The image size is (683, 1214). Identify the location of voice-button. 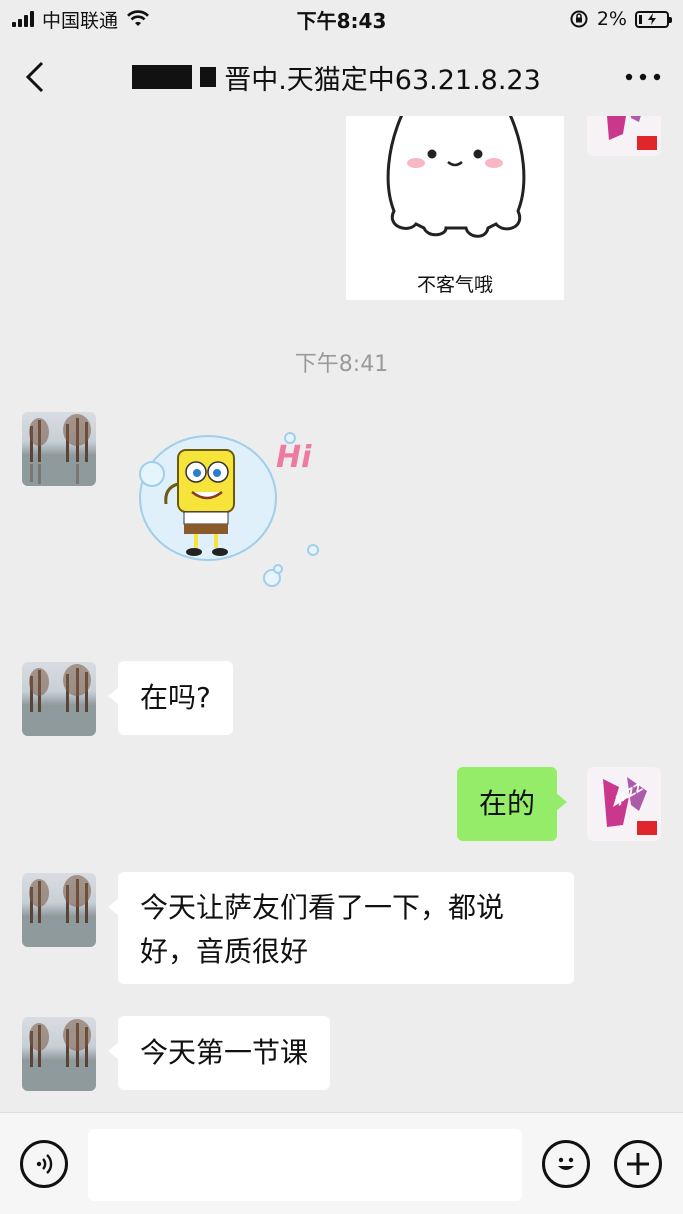
(44, 1164).